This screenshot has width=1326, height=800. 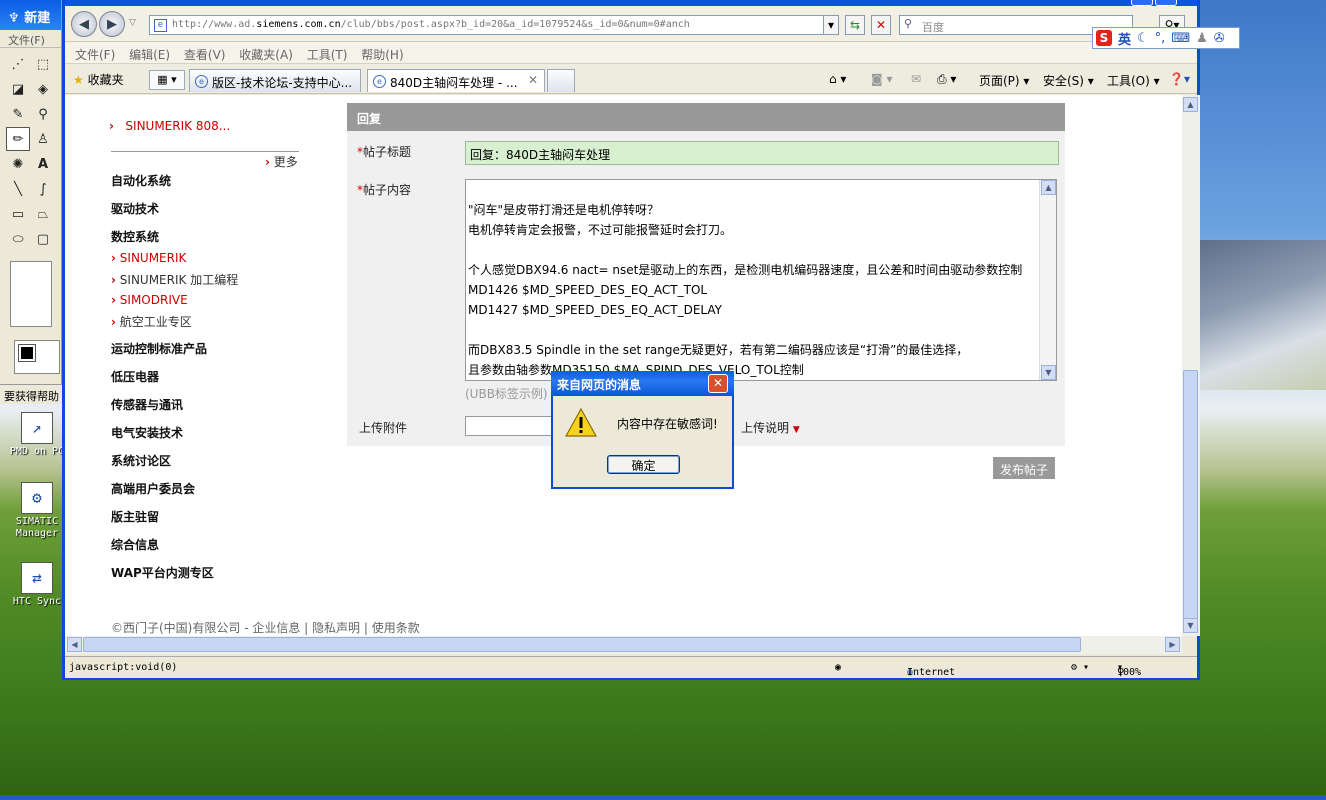 What do you see at coordinates (1179, 79) in the screenshot?
I see `help-button: ❓▾` at bounding box center [1179, 79].